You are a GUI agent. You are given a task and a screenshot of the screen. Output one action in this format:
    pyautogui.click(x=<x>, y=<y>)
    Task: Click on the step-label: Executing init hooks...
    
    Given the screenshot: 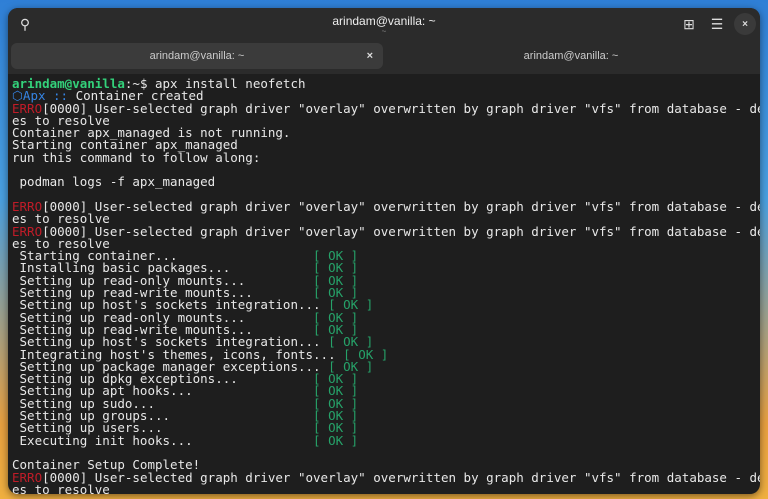 What is the action you would take?
    pyautogui.click(x=102, y=440)
    